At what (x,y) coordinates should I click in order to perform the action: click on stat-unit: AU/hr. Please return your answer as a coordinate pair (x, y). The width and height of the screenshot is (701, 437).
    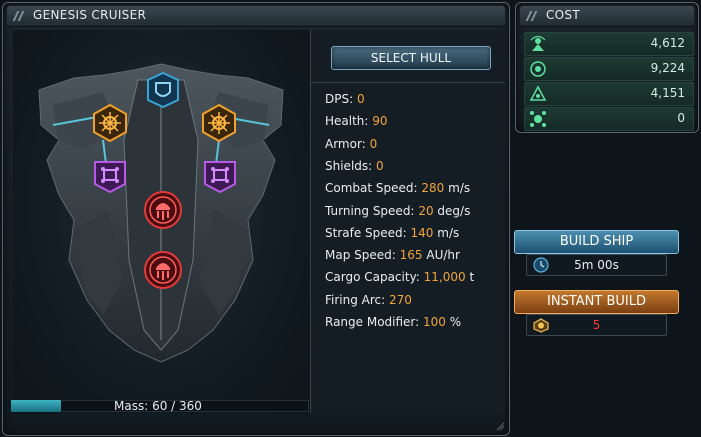
    Looking at the image, I should click on (443, 255).